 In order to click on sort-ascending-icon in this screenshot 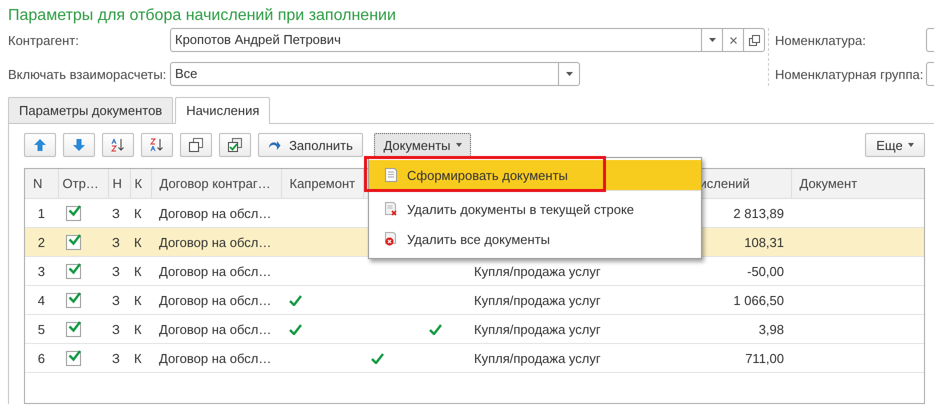, I will do `click(118, 145)`.